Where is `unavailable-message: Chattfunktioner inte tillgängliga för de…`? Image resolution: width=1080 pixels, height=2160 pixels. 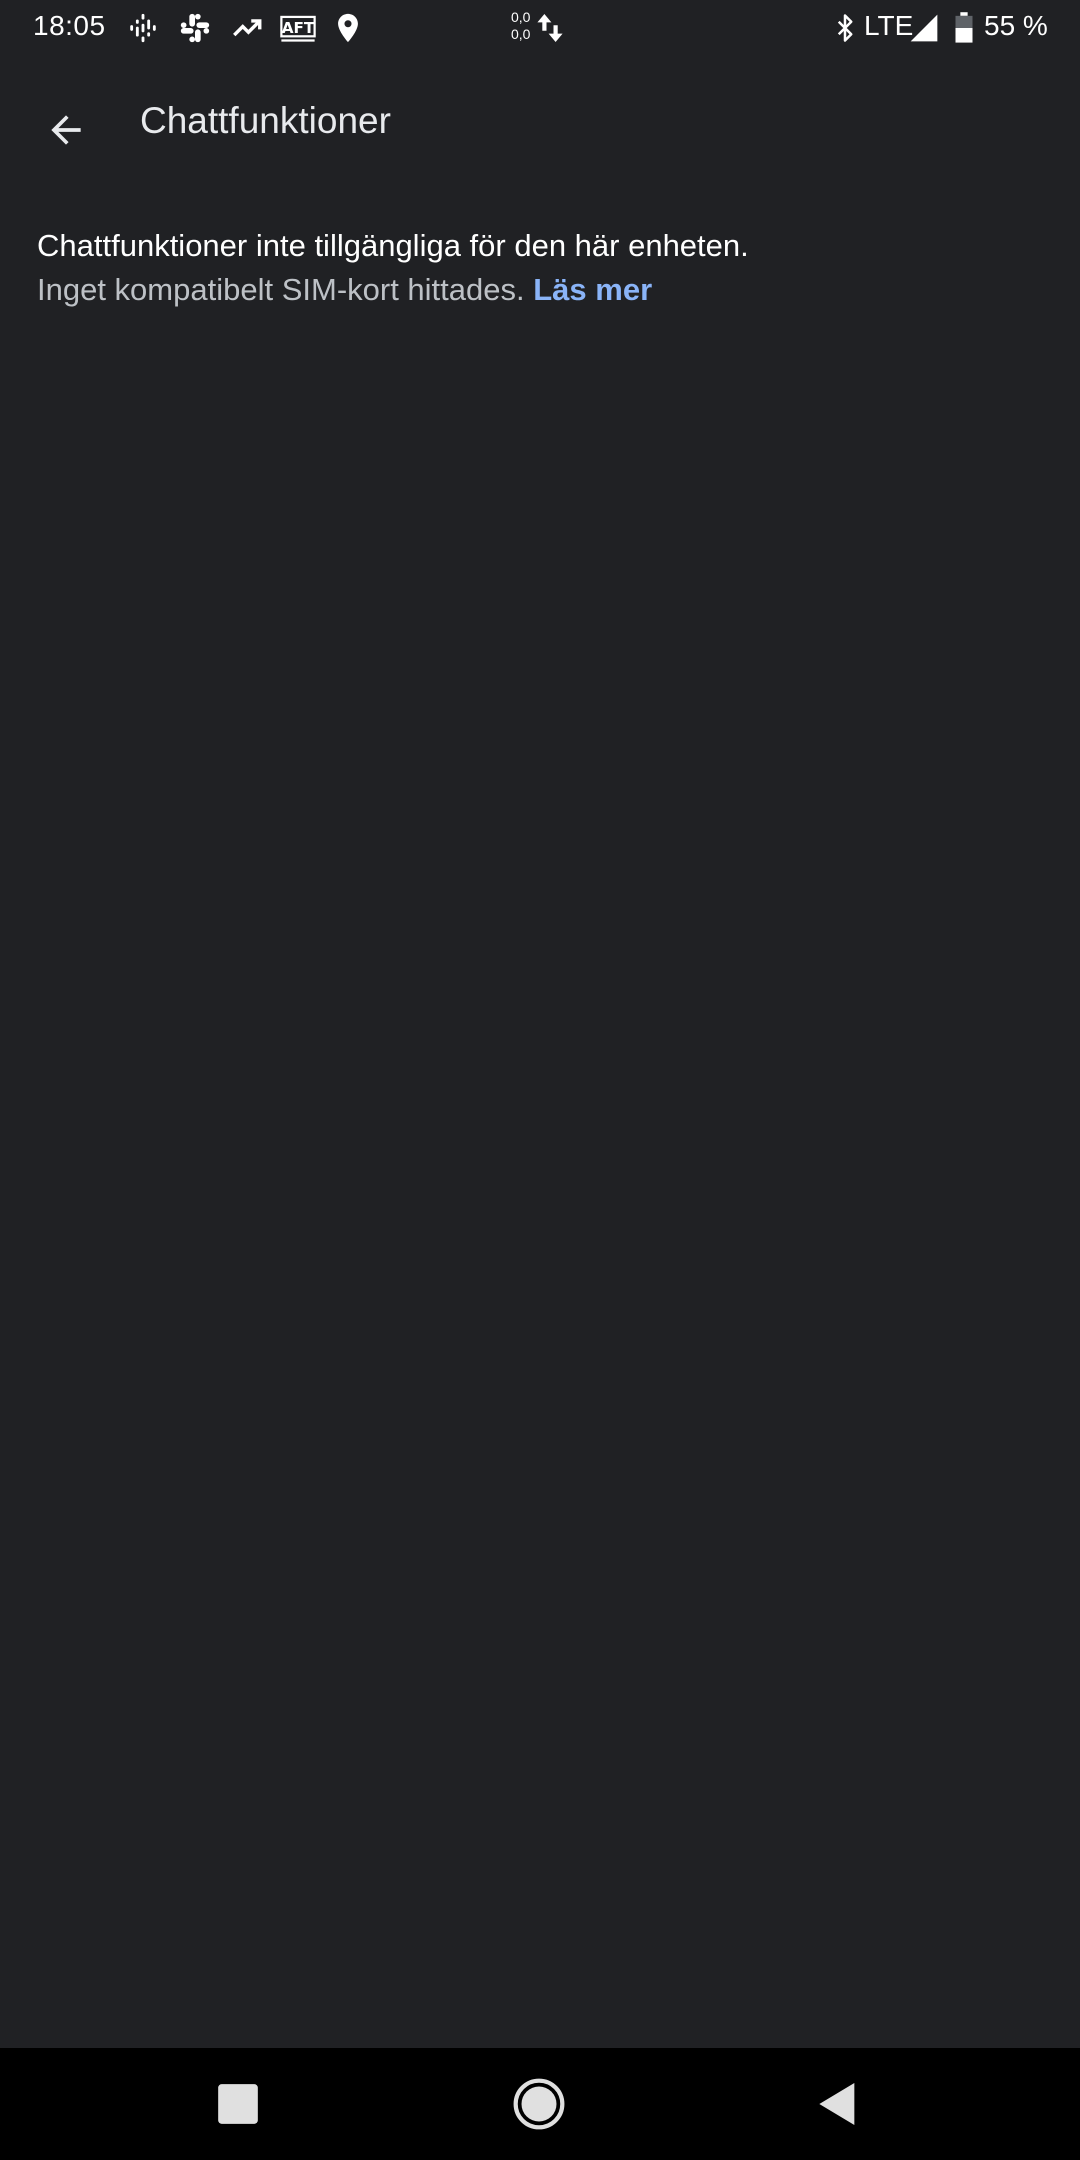 unavailable-message: Chattfunktioner inte tillgängliga för de… is located at coordinates (393, 245).